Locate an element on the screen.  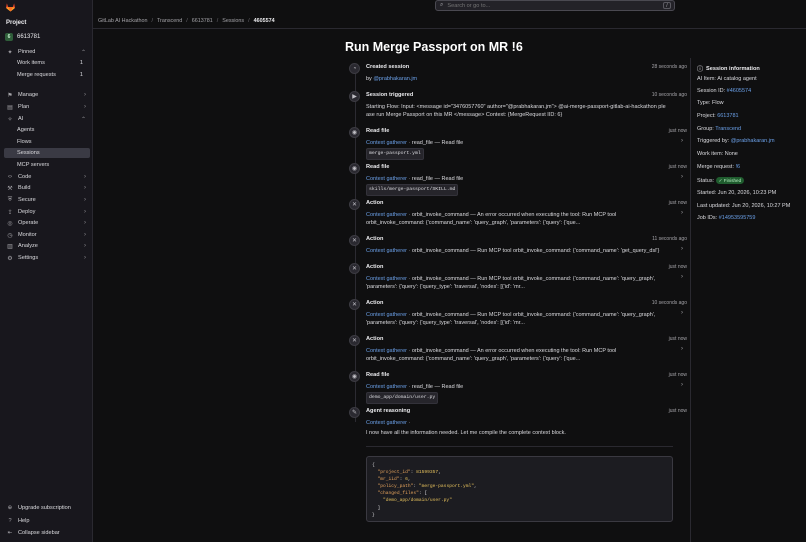
sidebar-item-pinned: ✦ Pinned ⌃ is located at coordinates (47, 52).